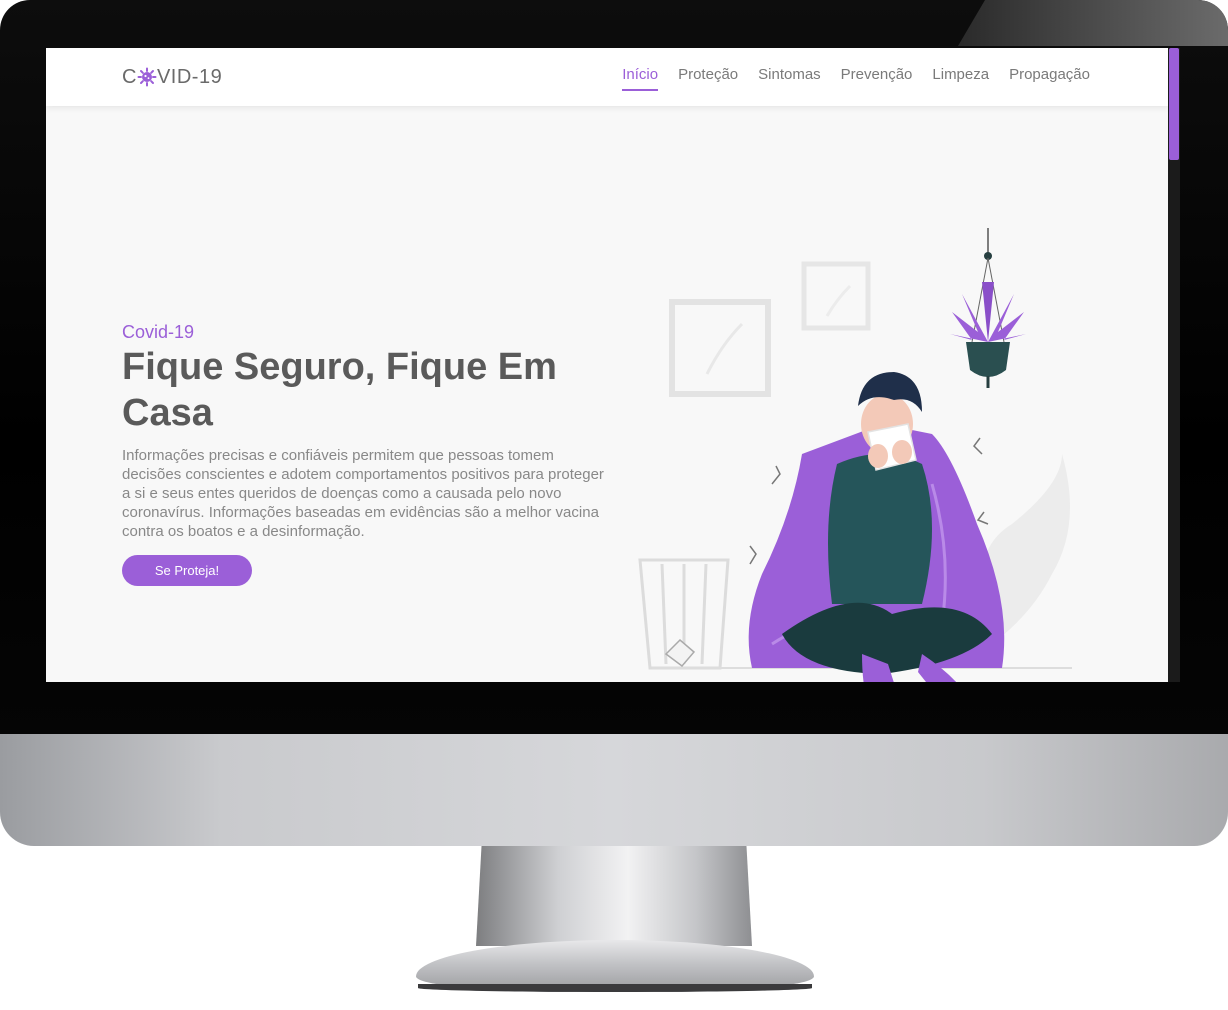  What do you see at coordinates (189, 76) in the screenshot?
I see `logo-text-suffix: VID-19` at bounding box center [189, 76].